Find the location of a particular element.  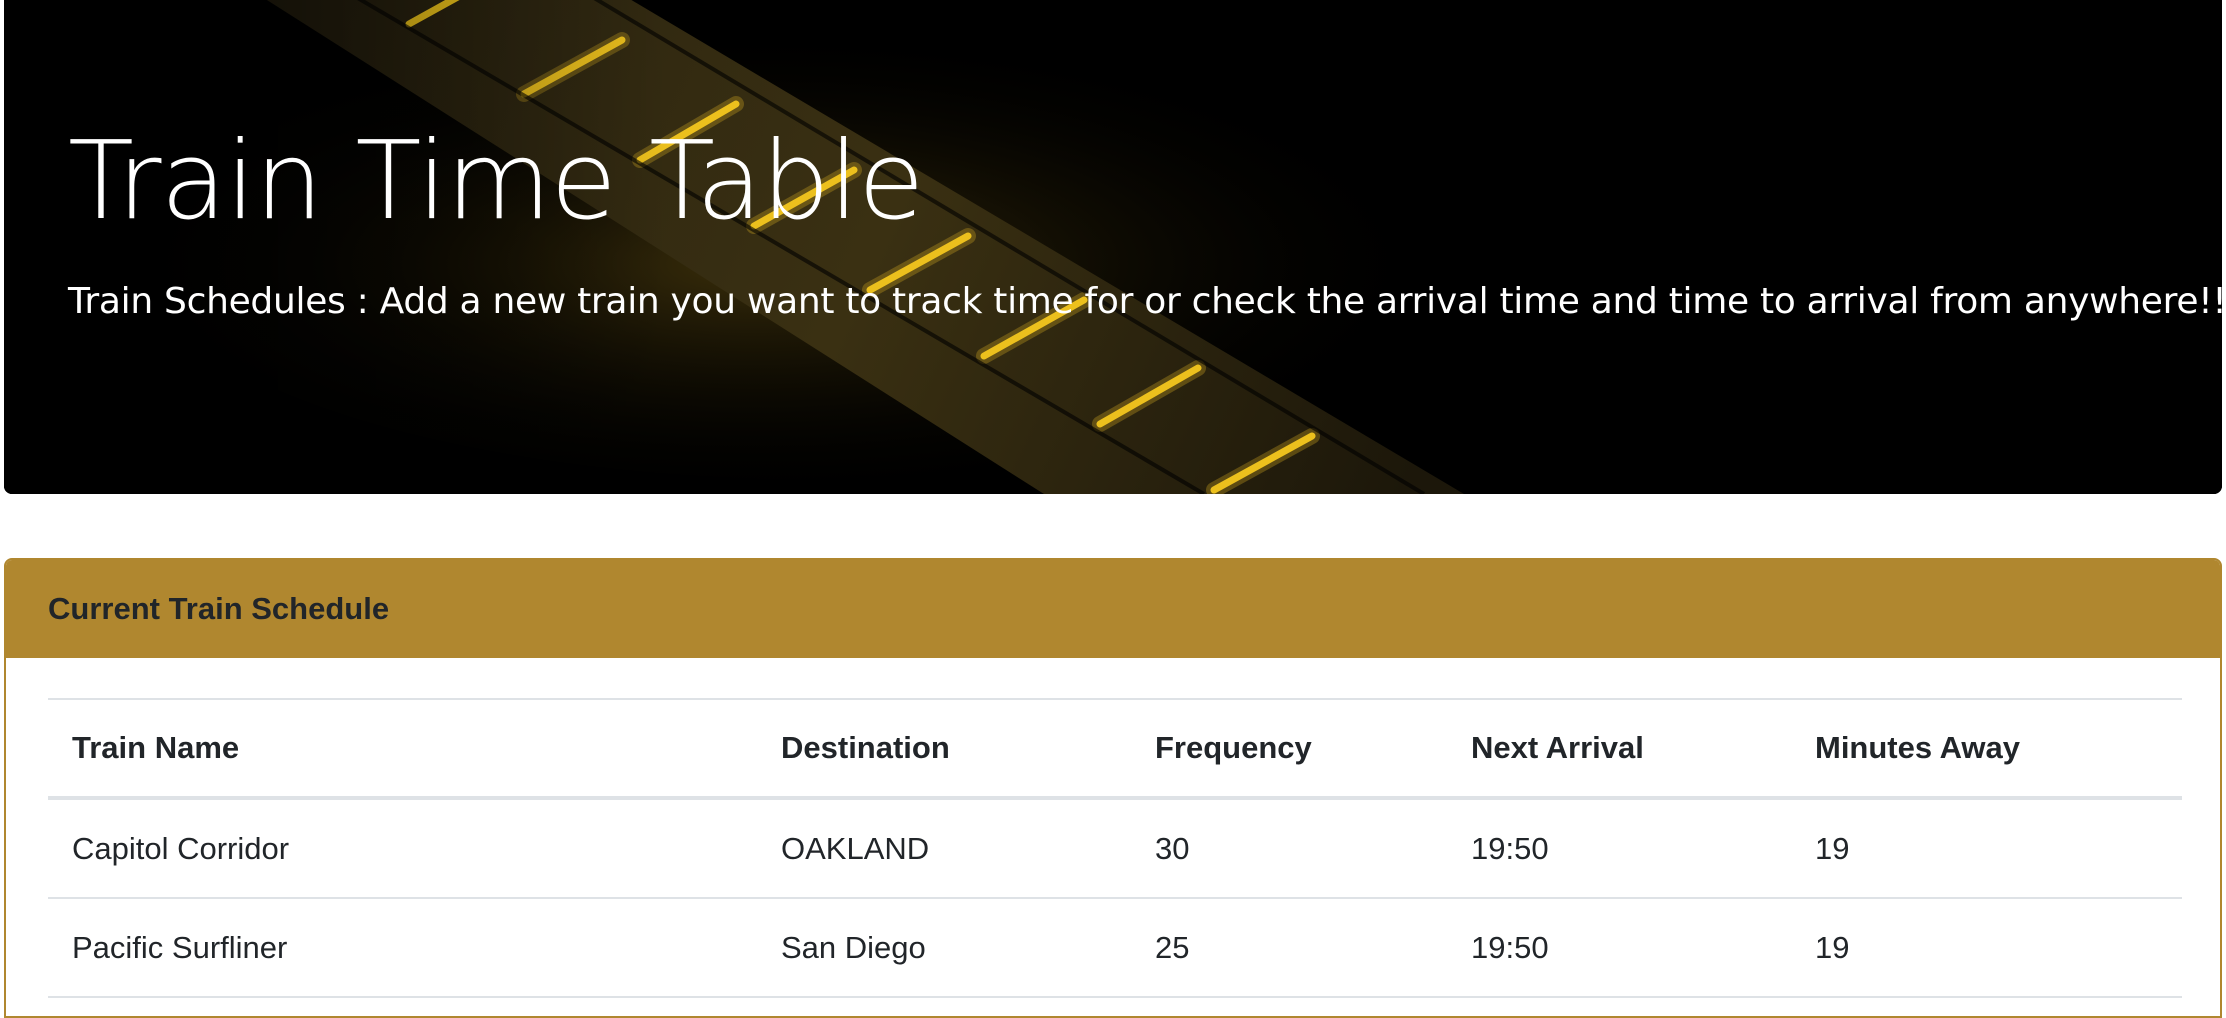

column-header-next-arrival: Next Arrival is located at coordinates (1619, 749).